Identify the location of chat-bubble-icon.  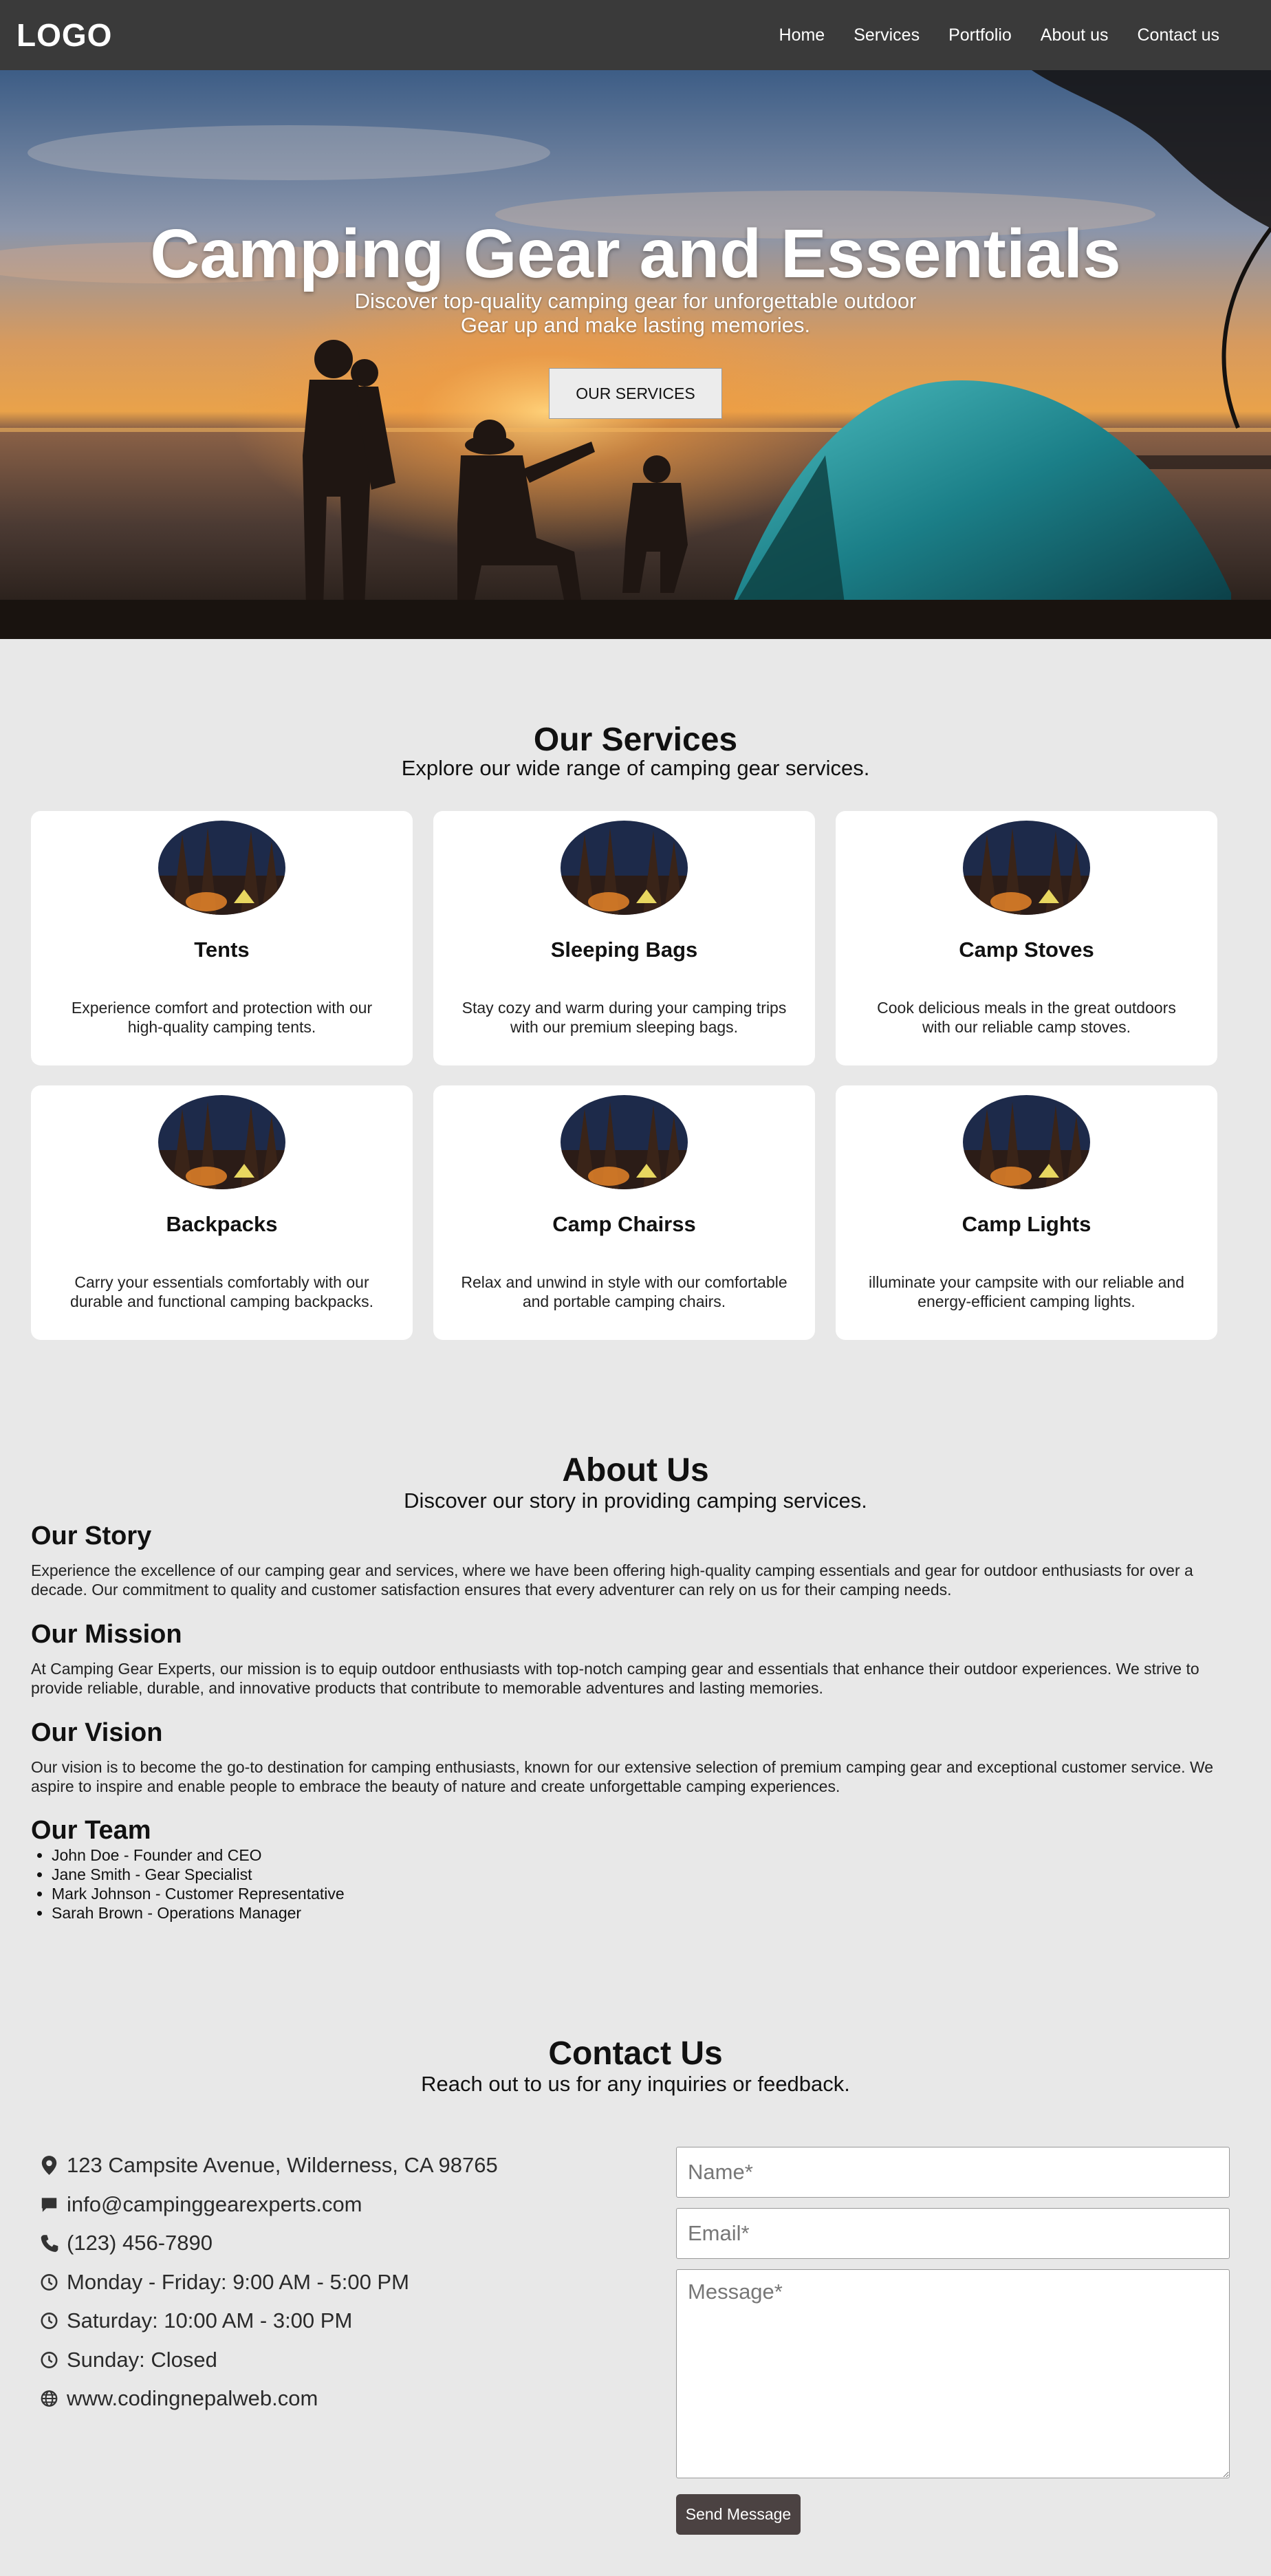
(49, 2205).